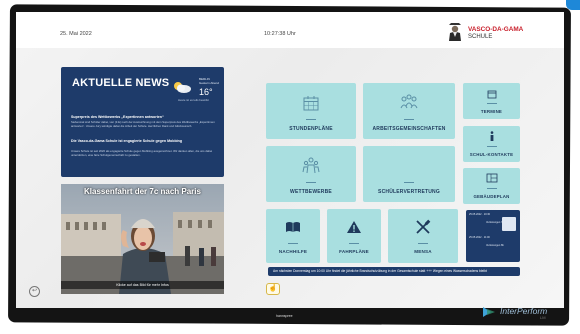 The height and width of the screenshot is (334, 580). What do you see at coordinates (491, 154) in the screenshot?
I see `tile-label: SCHUL-KONTAKTE` at bounding box center [491, 154].